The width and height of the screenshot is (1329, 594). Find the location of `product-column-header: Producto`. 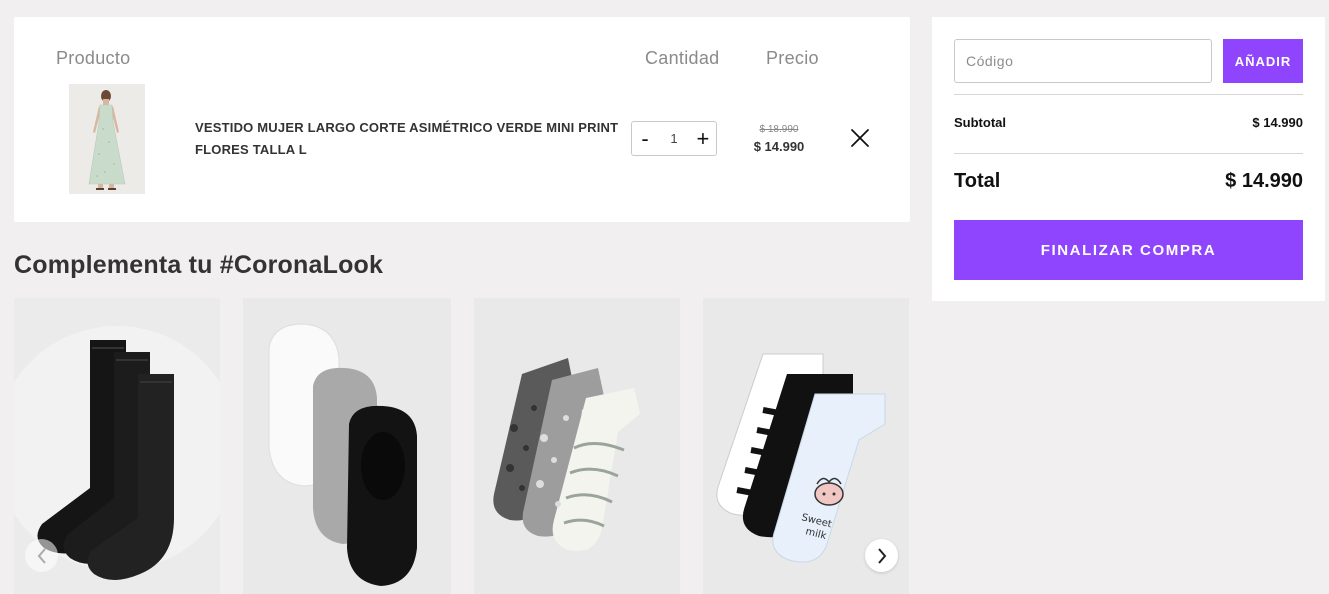

product-column-header: Producto is located at coordinates (93, 58).